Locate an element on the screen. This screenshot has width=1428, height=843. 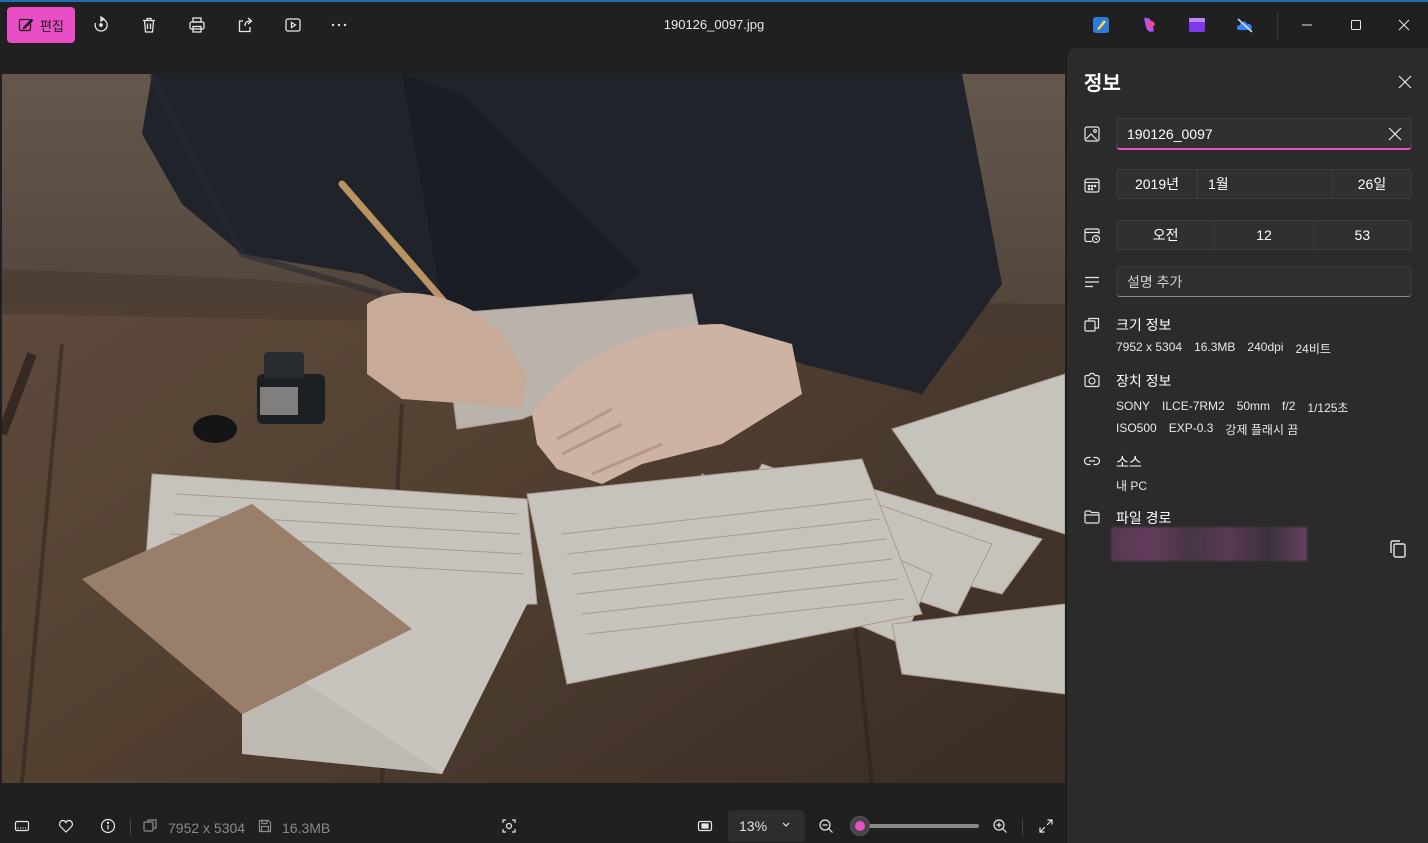
camera-icon is located at coordinates (1092, 380).